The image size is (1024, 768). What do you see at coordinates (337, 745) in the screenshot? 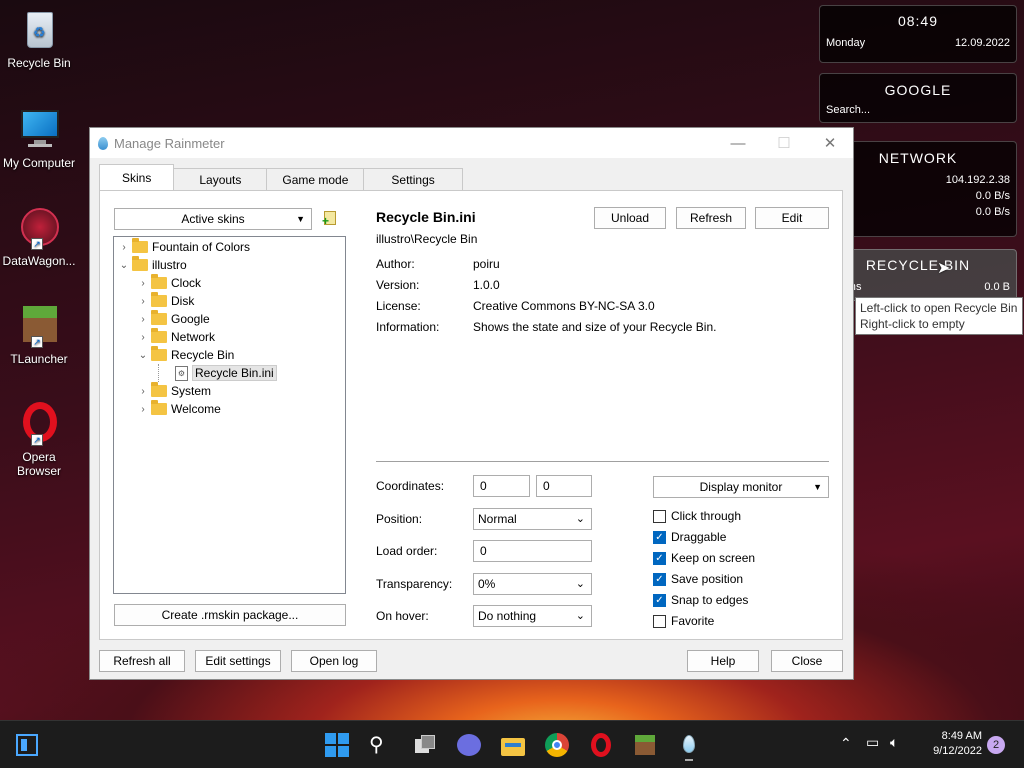
I see `windows-start-icon` at bounding box center [337, 745].